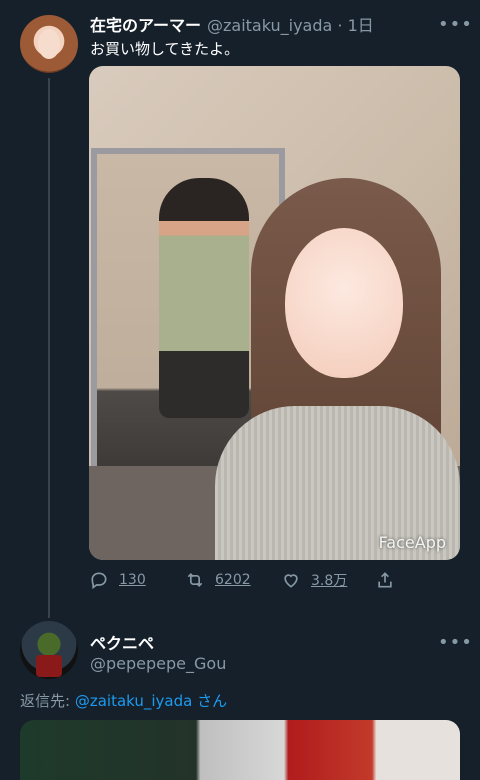  I want to click on share-action, so click(385, 580).